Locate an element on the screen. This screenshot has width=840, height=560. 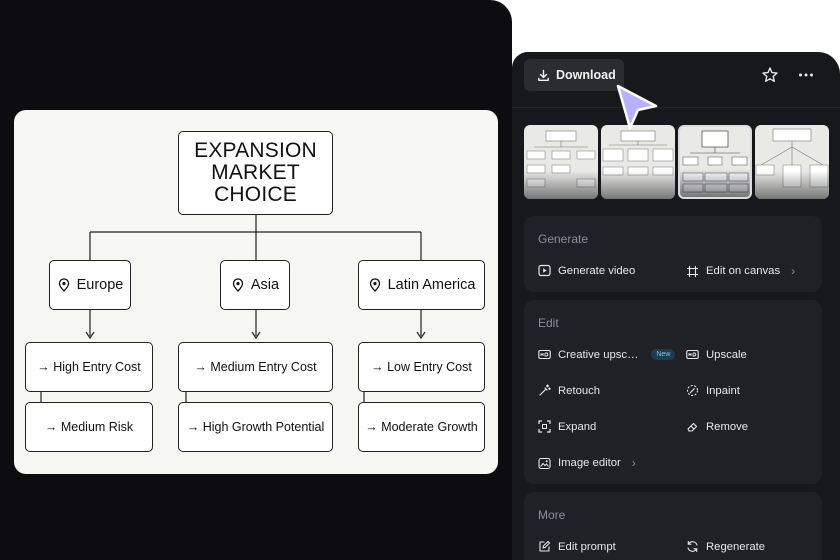
diagram-title-line: MARKET is located at coordinates (255, 172).